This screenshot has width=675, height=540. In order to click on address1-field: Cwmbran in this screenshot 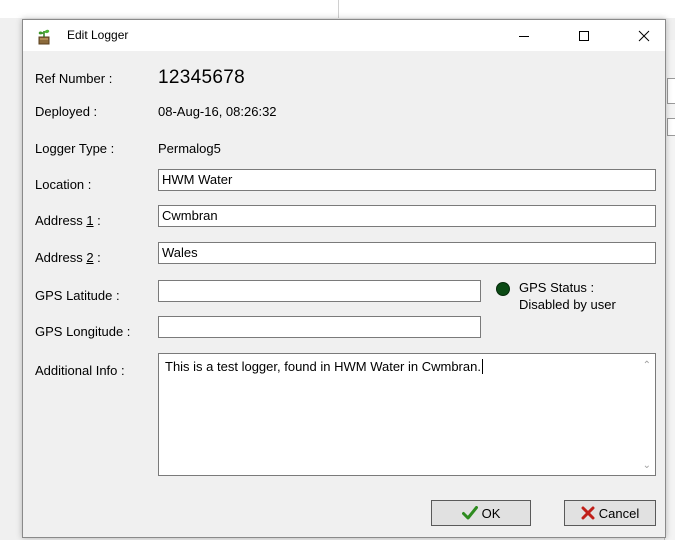, I will do `click(407, 216)`.